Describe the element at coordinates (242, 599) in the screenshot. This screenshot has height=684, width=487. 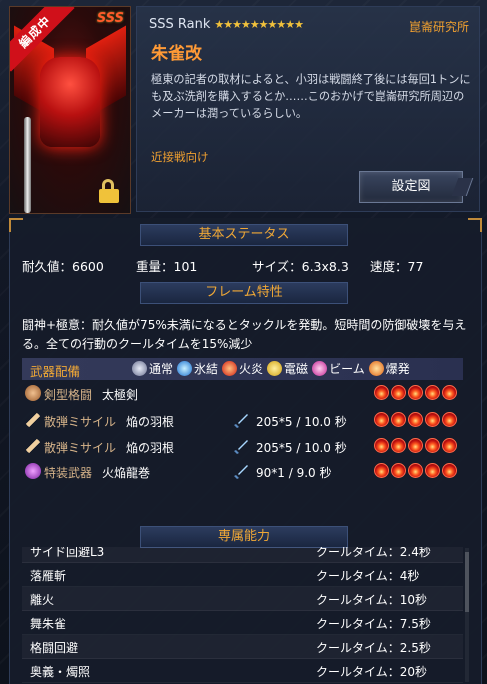
I see `ability-row: 離火 クールタイム：10秒` at that location.